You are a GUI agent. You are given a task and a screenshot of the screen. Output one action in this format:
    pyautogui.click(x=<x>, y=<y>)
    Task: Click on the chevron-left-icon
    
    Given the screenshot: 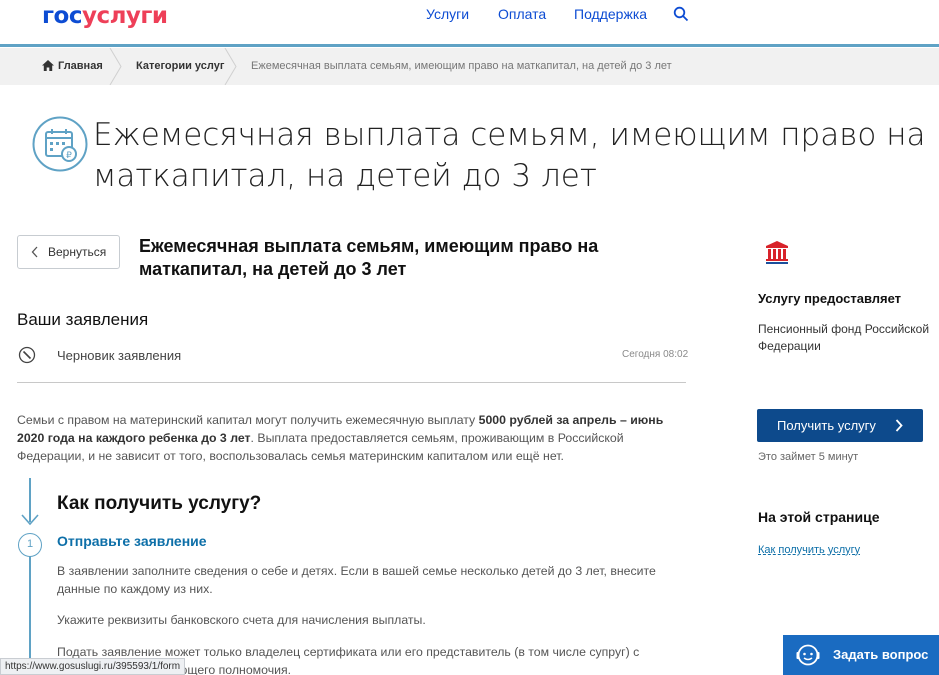 What is the action you would take?
    pyautogui.click(x=34, y=252)
    